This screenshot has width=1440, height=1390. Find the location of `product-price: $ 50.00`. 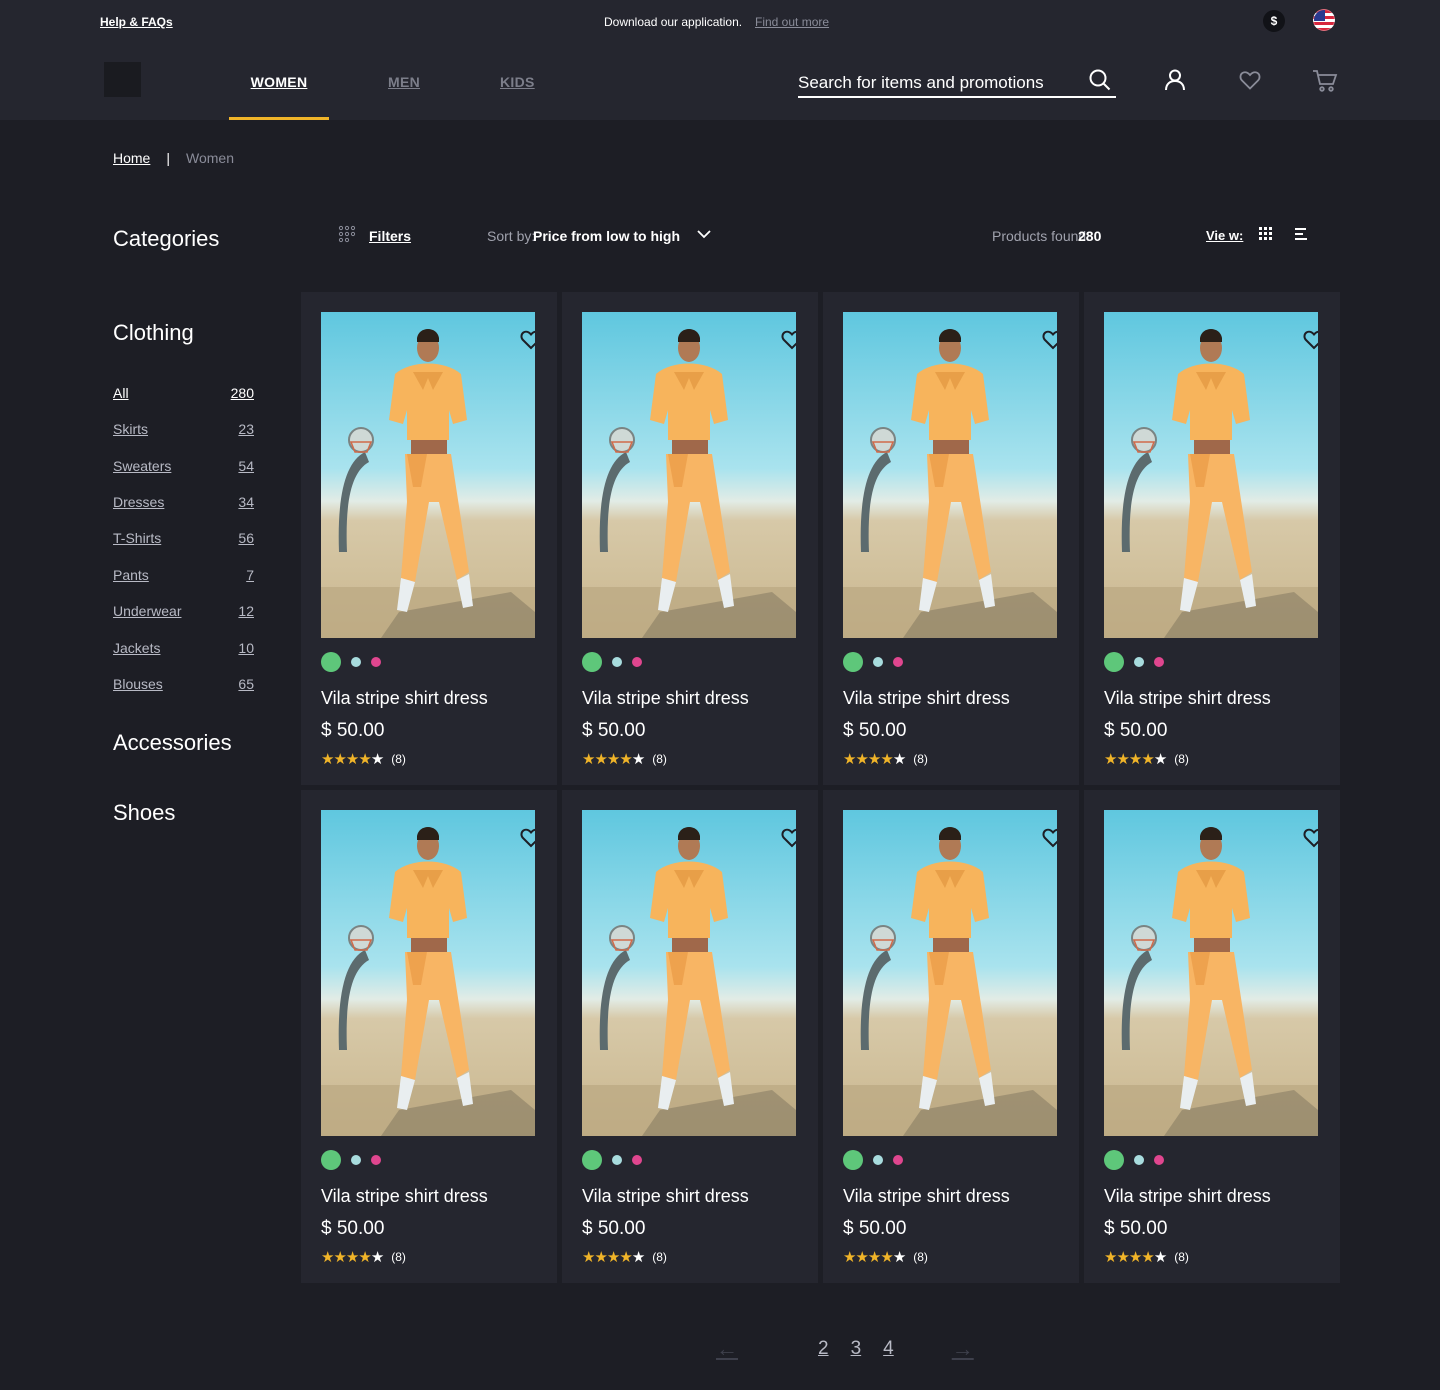

product-price: $ 50.00 is located at coordinates (875, 730).